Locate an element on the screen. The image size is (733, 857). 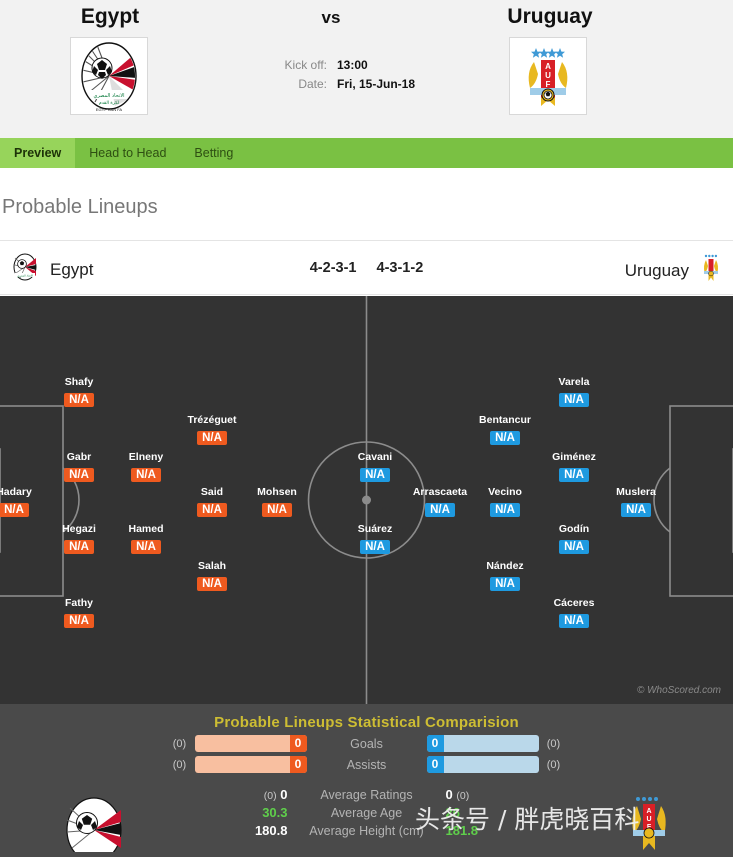
player-card: Bentancur N/A is located at coordinates (505, 430).